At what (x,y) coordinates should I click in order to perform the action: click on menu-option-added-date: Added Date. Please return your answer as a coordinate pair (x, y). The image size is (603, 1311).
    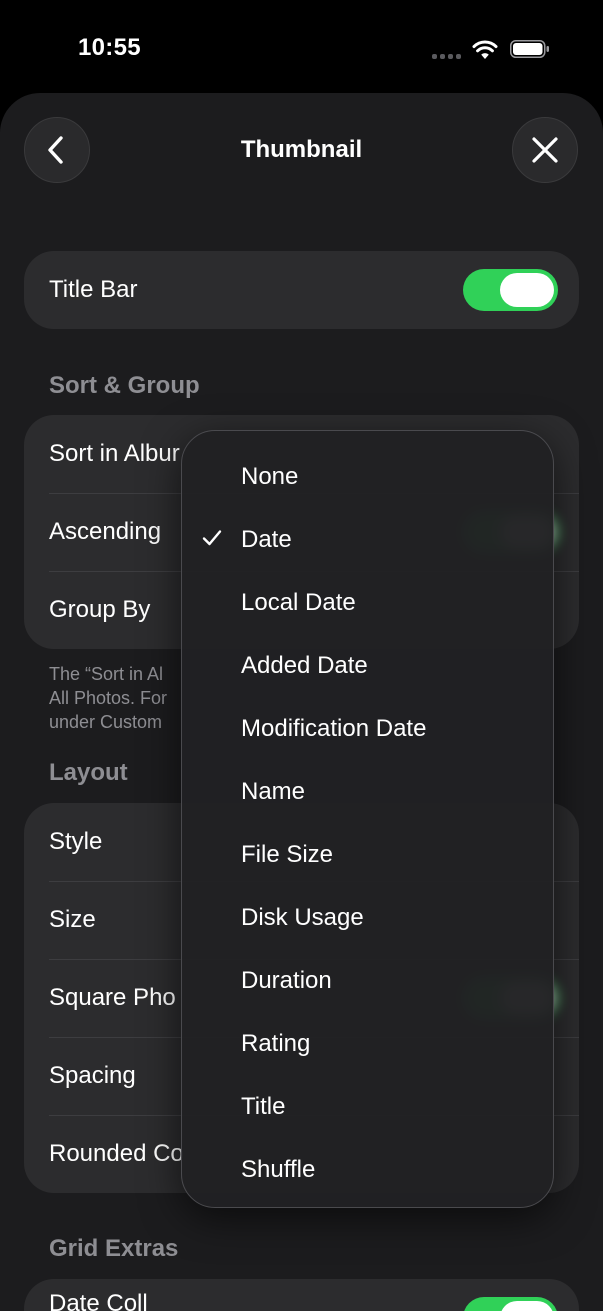
    Looking at the image, I should click on (367, 665).